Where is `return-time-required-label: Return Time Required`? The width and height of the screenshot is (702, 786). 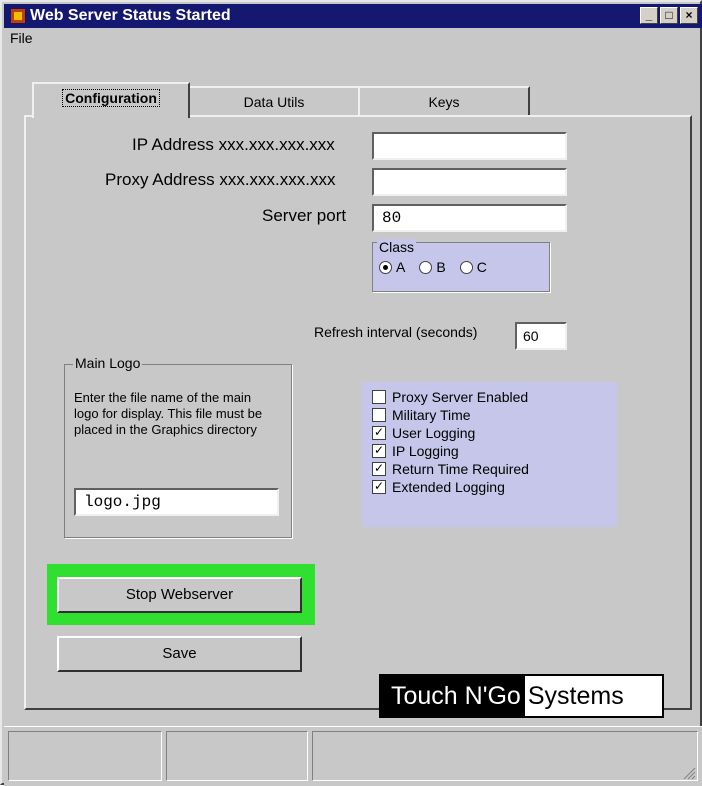
return-time-required-label: Return Time Required is located at coordinates (460, 469).